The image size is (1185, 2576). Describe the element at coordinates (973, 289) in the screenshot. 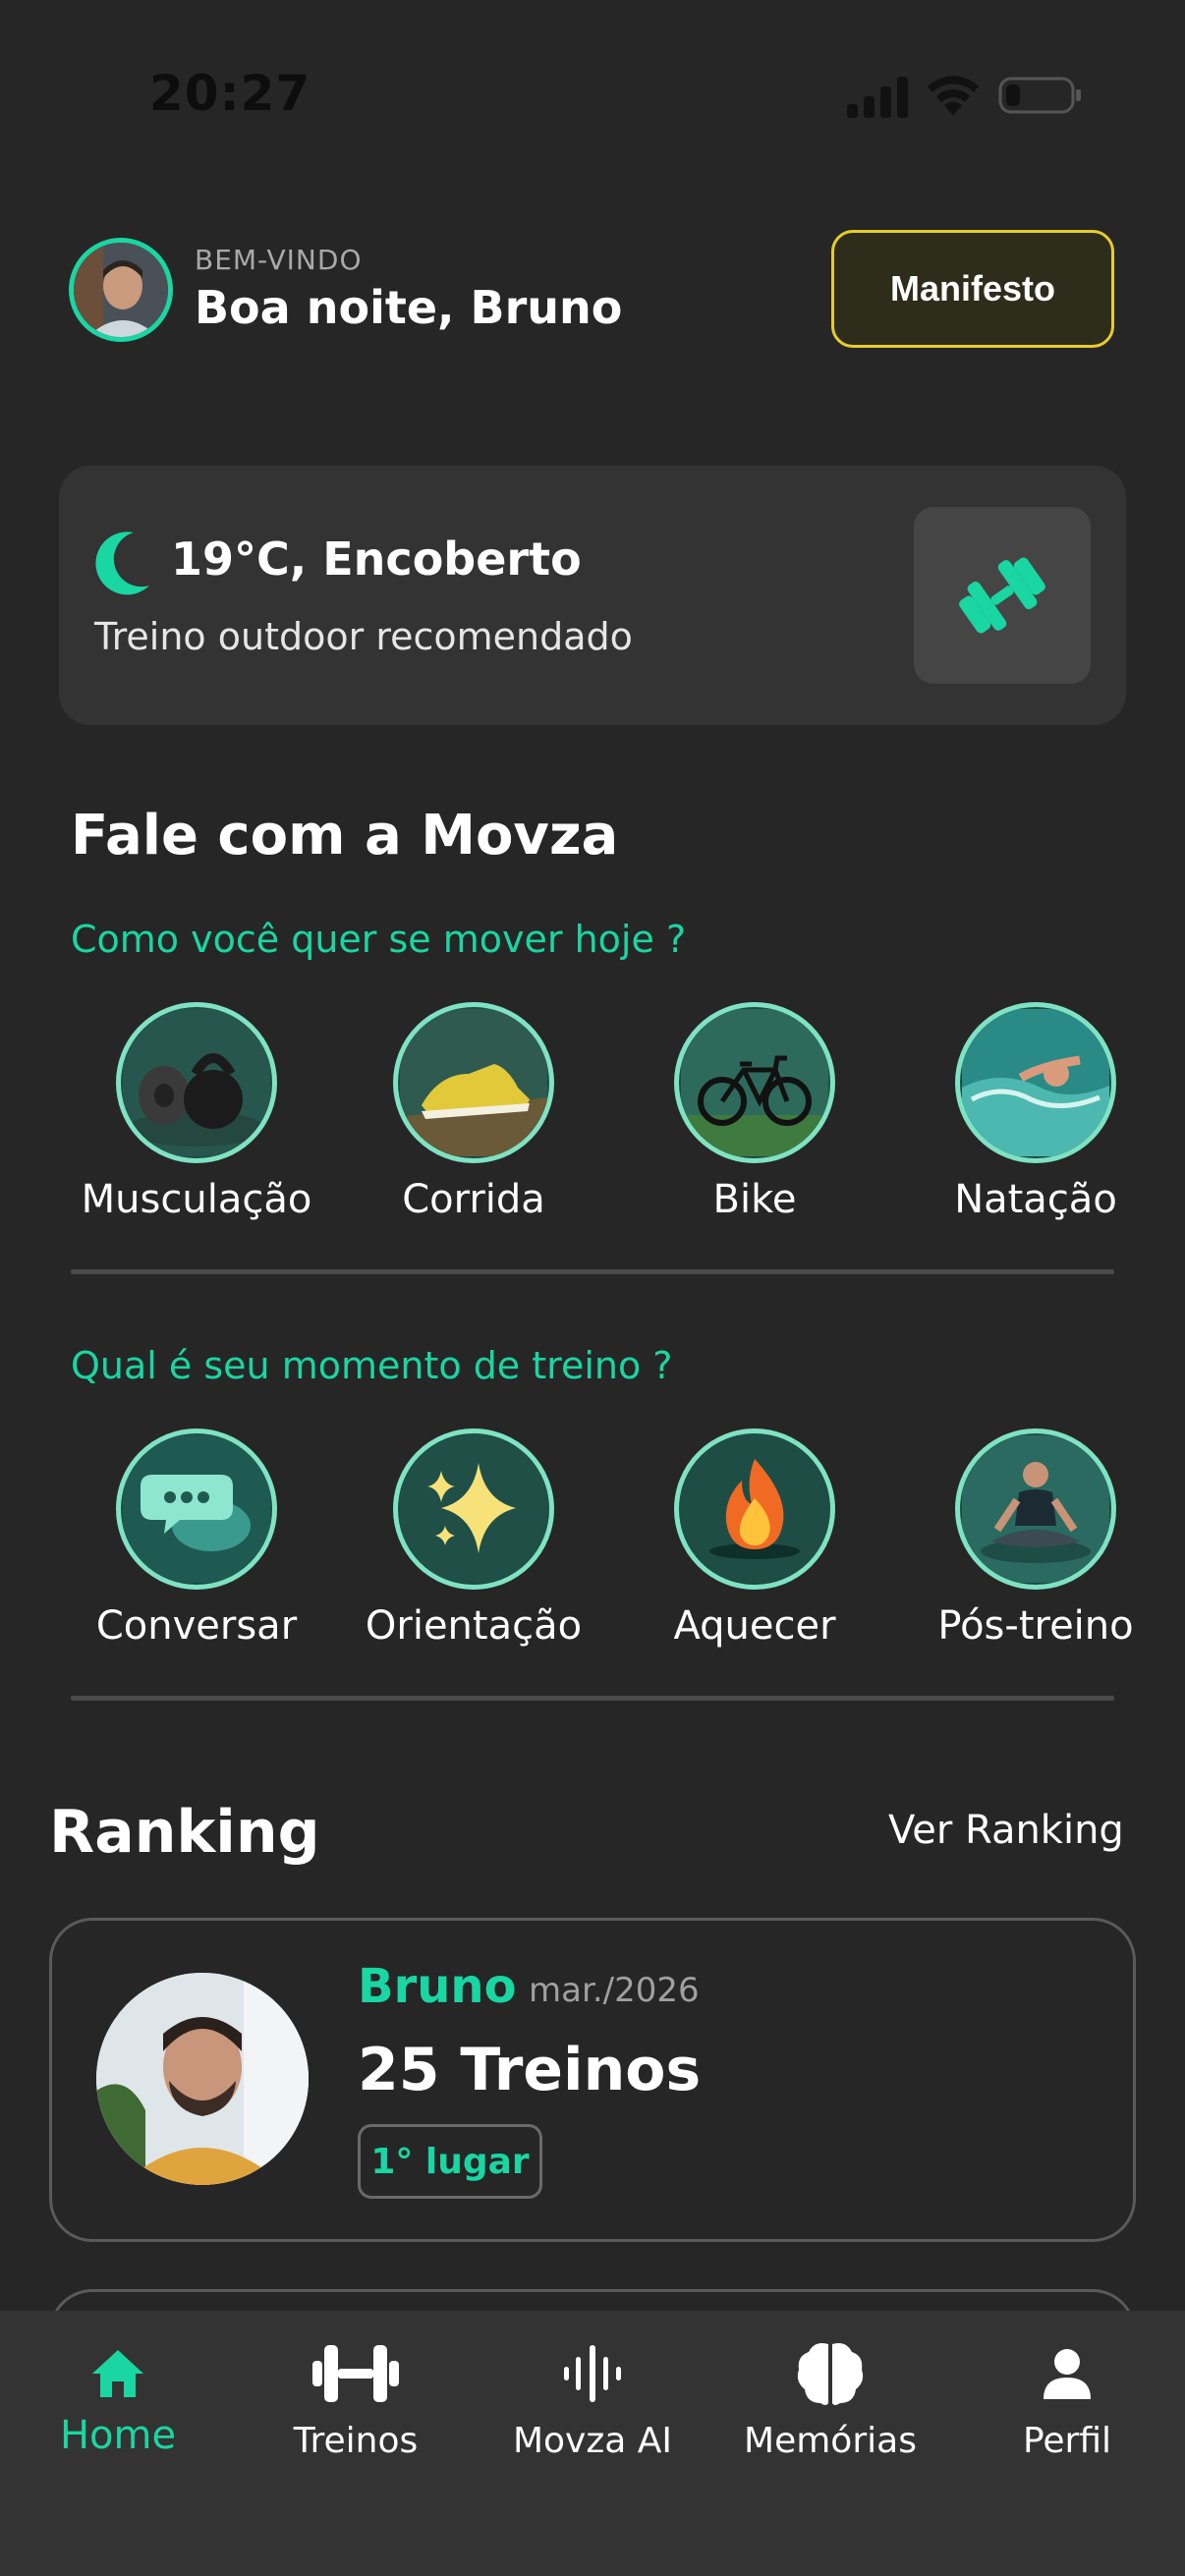

I see `manifesto-button: Manifesto` at that location.